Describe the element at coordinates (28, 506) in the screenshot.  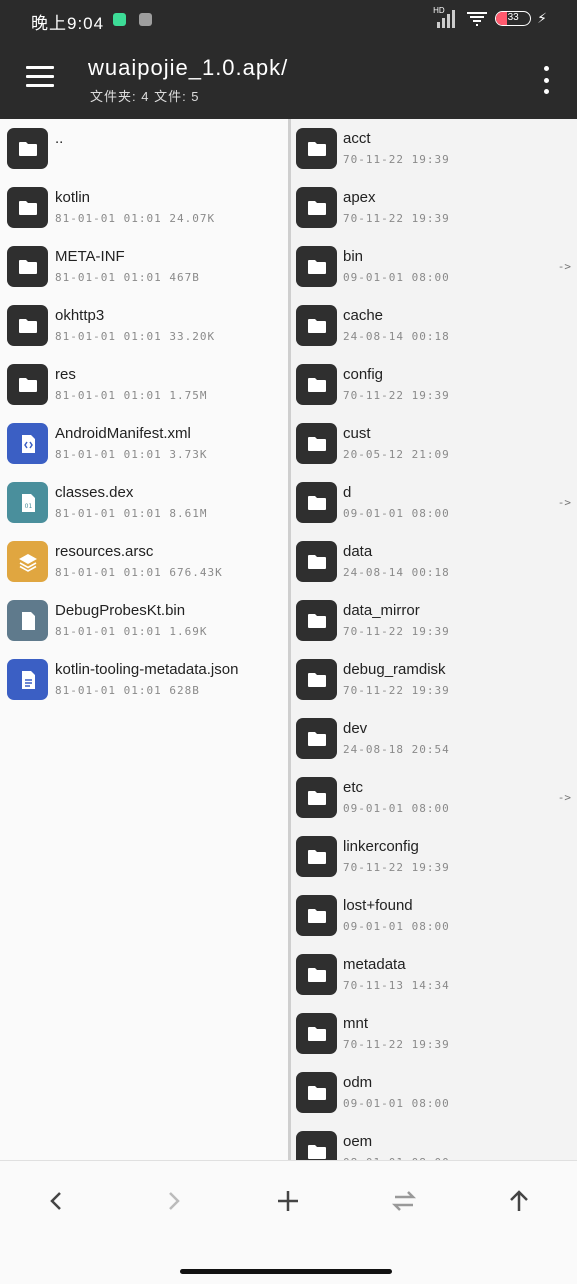
I see `svg-text: 01` at that location.